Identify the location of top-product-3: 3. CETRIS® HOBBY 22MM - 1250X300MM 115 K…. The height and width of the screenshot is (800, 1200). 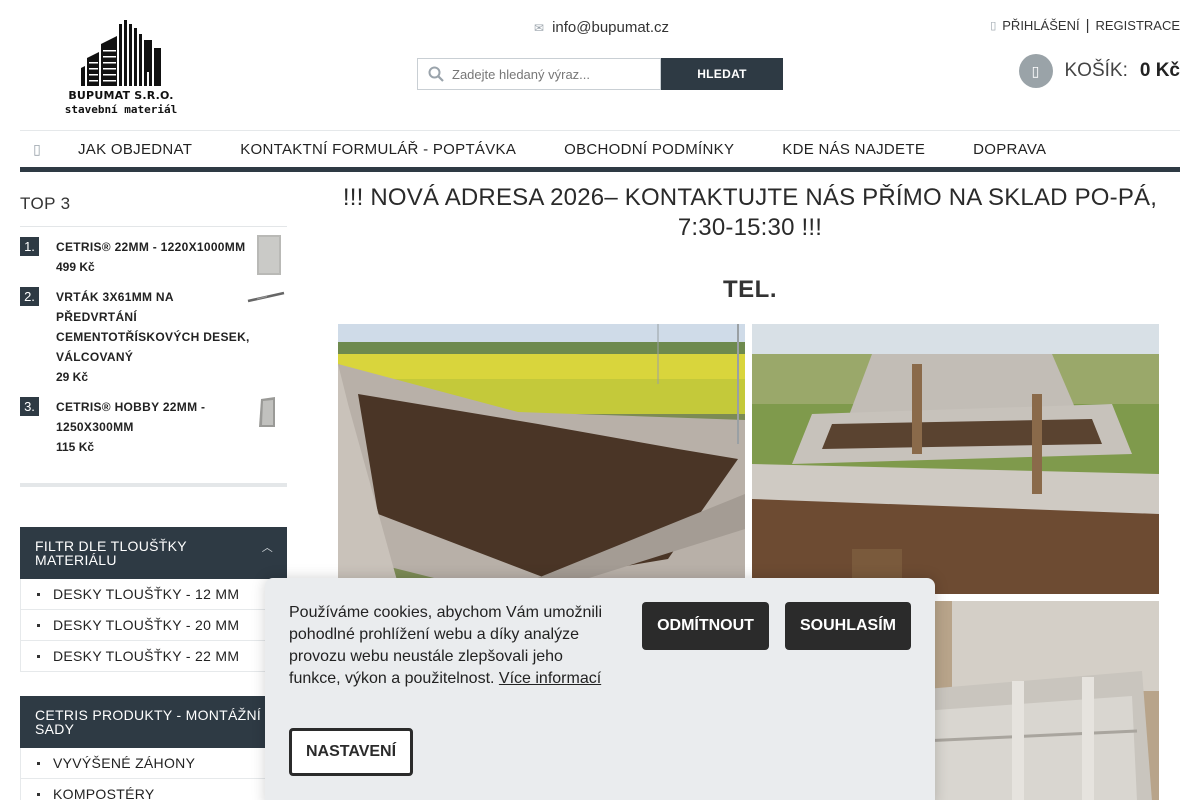
(153, 422).